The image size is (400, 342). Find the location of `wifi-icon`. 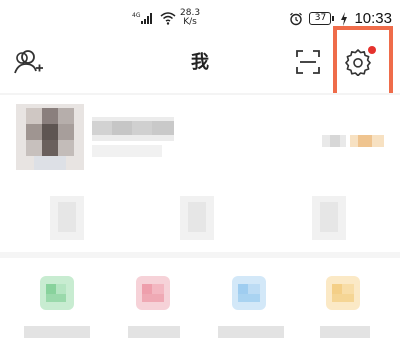

wifi-icon is located at coordinates (168, 18).